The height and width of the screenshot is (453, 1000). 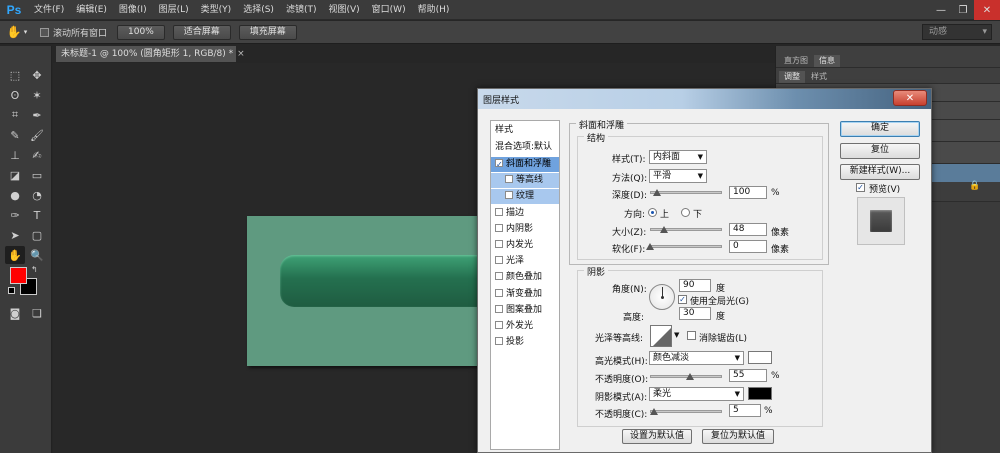 What do you see at coordinates (525, 326) in the screenshot?
I see `style-item: 外发光` at bounding box center [525, 326].